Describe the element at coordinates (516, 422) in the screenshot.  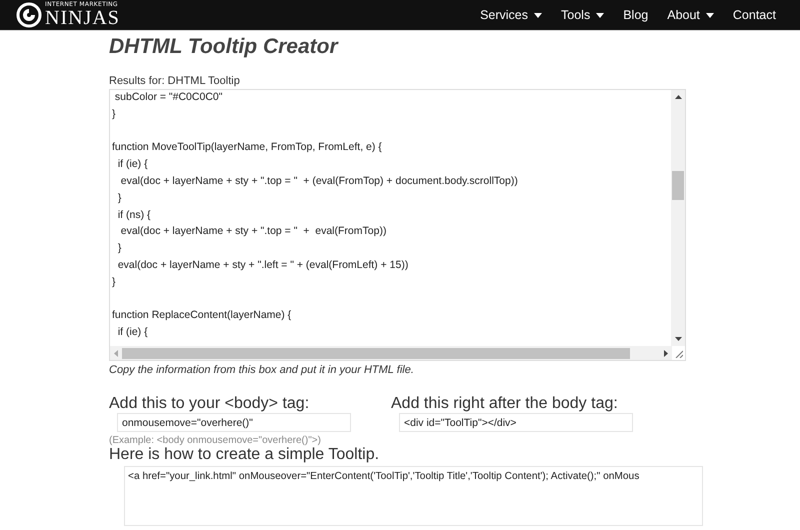
I see `input-field: <div id="ToolTip"></div>` at that location.